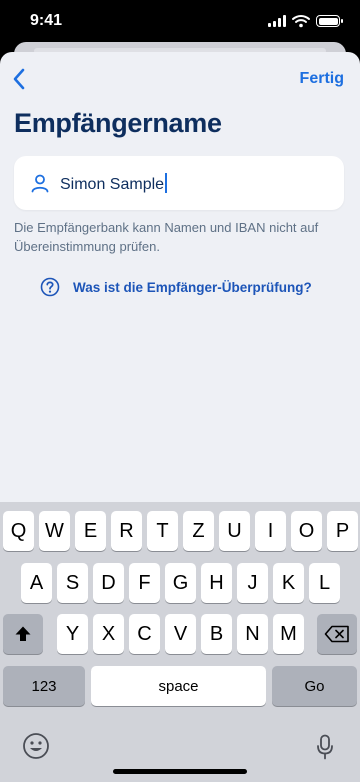 Image resolution: width=360 pixels, height=782 pixels. I want to click on done-button: Fertig, so click(322, 79).